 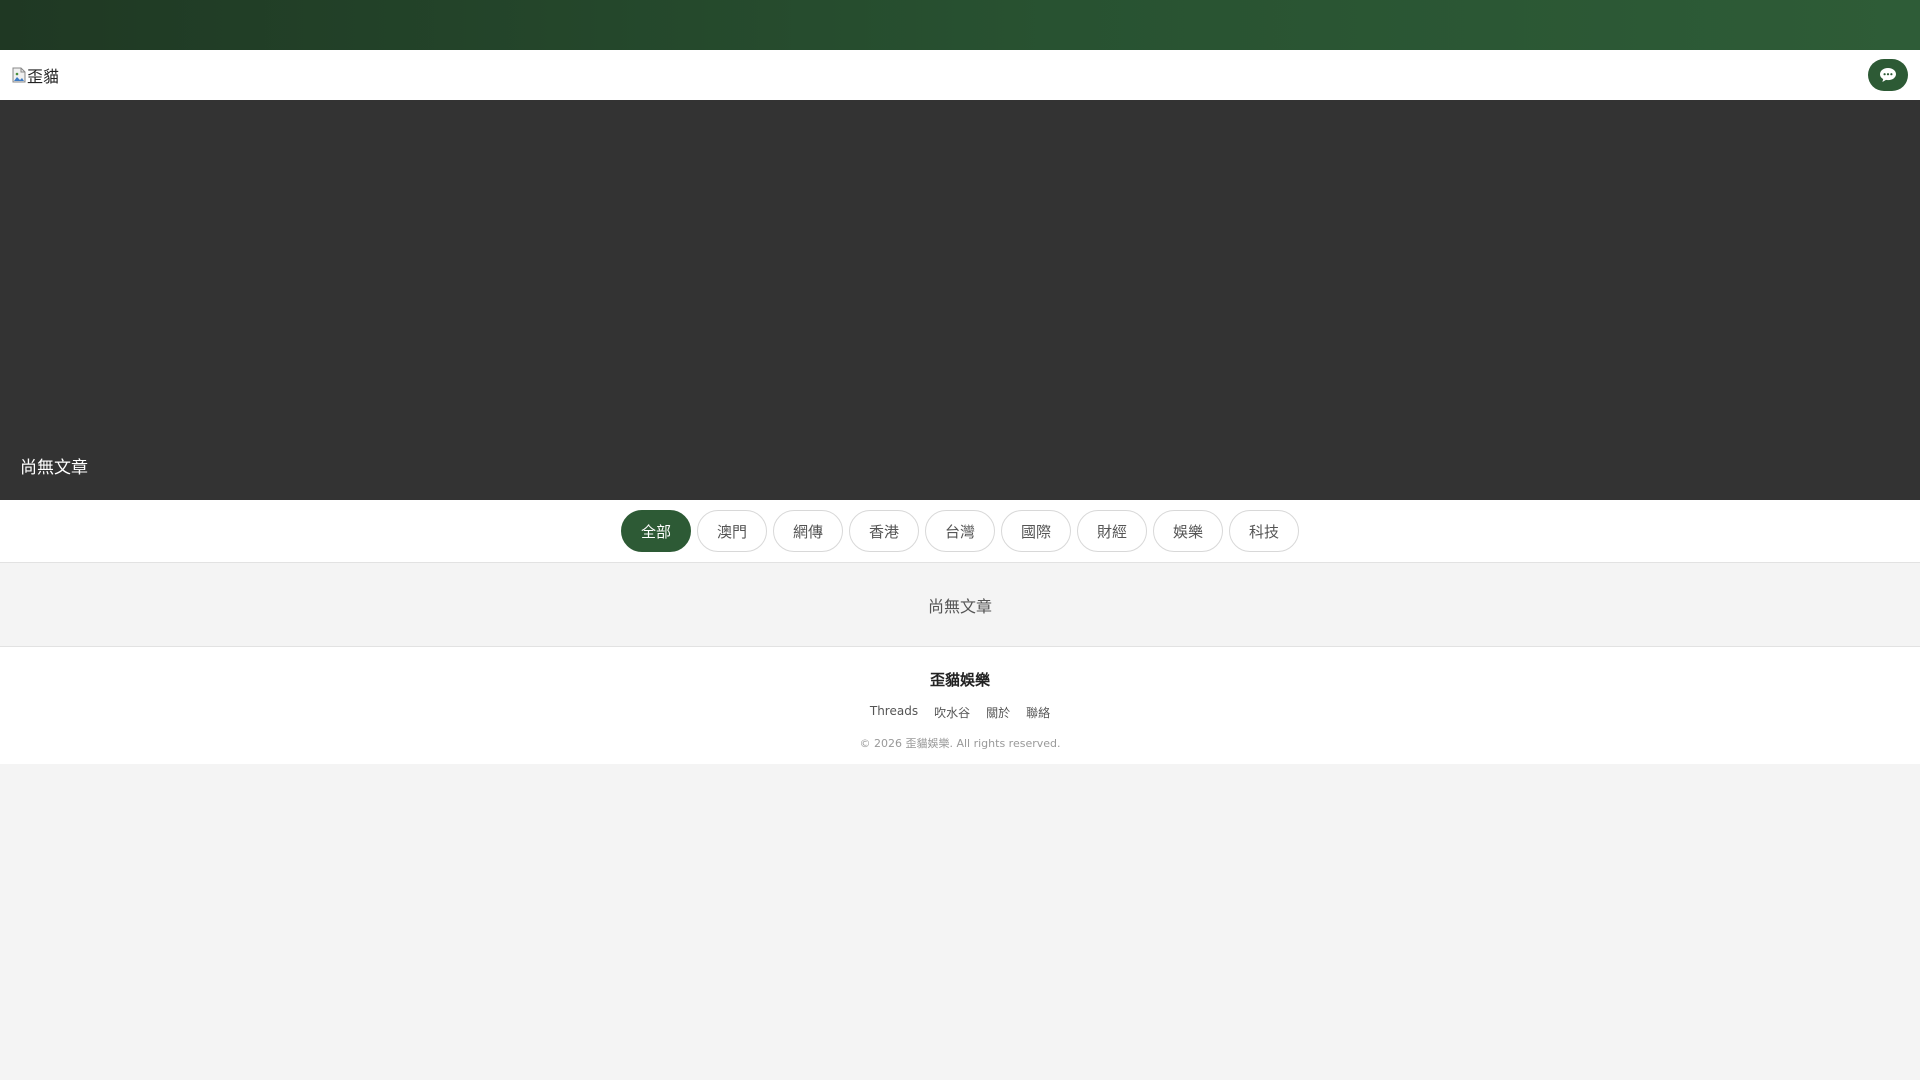 I want to click on footer-link-forum: 吹水谷, so click(x=952, y=712).